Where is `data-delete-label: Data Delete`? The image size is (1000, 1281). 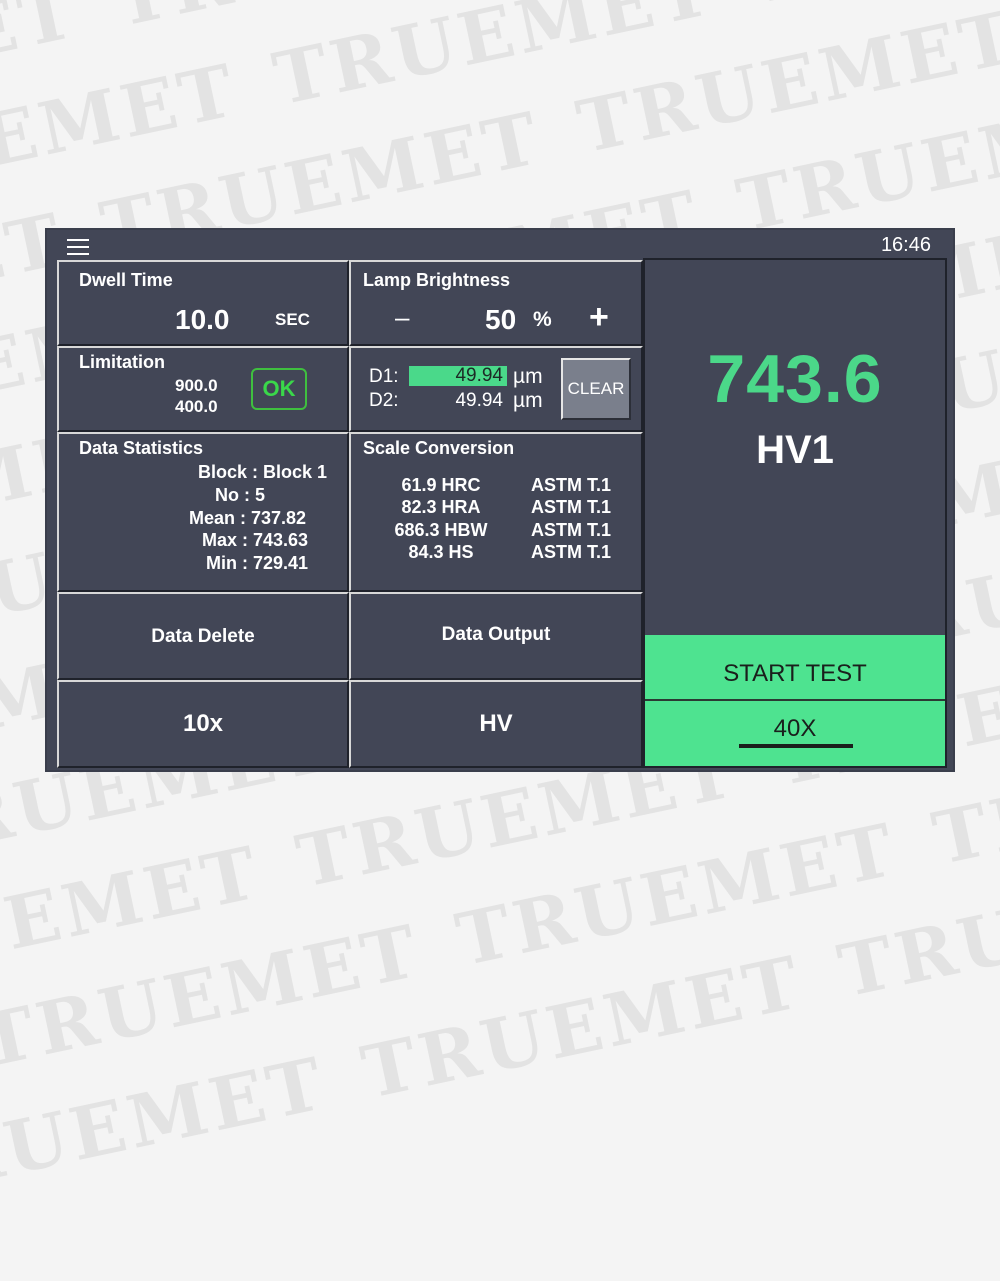
data-delete-label: Data Delete is located at coordinates (203, 636).